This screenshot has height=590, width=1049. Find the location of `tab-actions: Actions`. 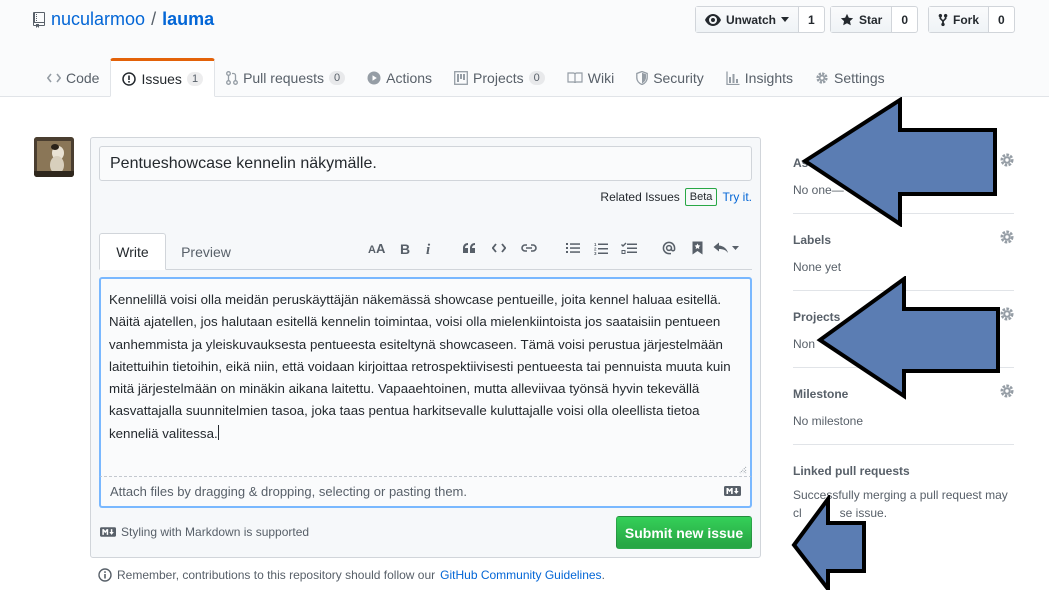

tab-actions: Actions is located at coordinates (399, 77).